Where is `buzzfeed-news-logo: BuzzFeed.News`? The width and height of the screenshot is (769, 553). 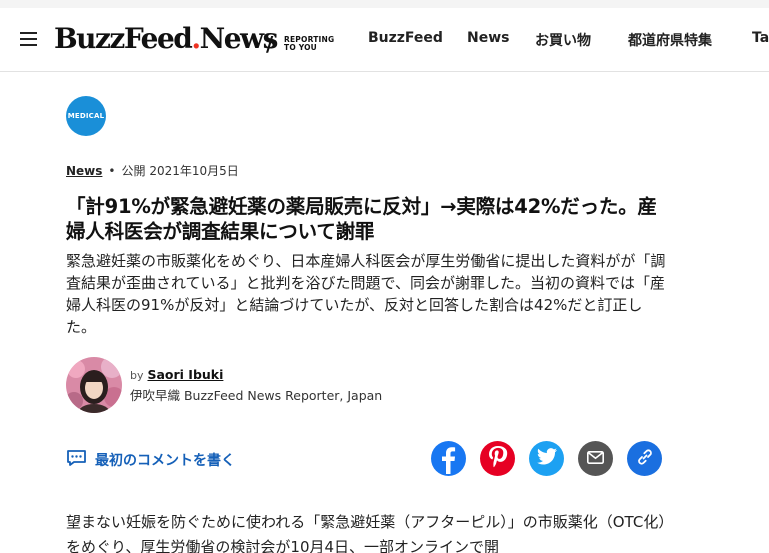 buzzfeed-news-logo: BuzzFeed.News is located at coordinates (166, 38).